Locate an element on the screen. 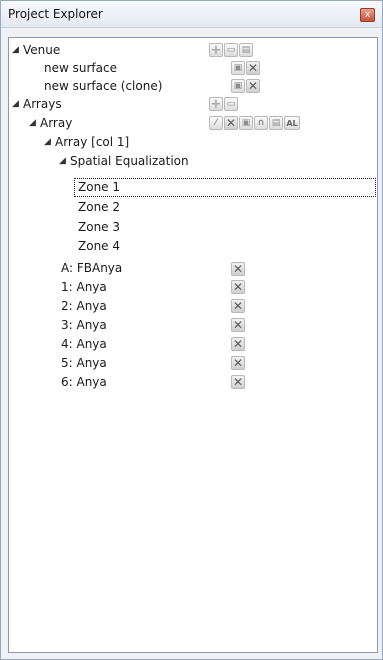 This screenshot has width=383, height=660. tree-node-venue: ◢ Venue is located at coordinates (36, 50).